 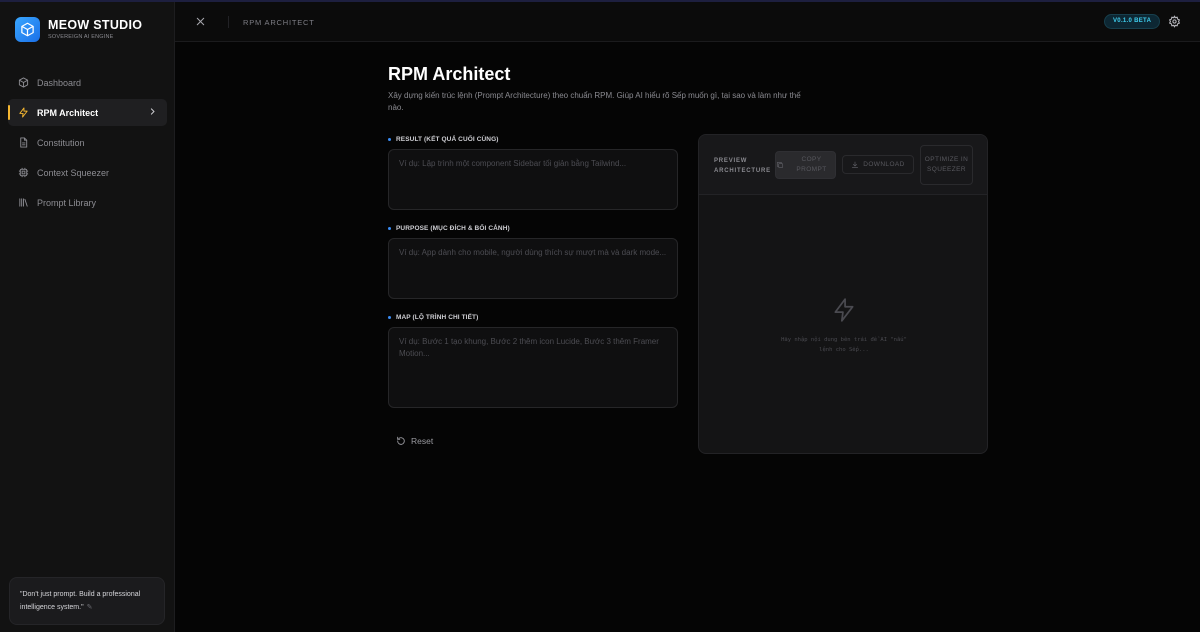 I want to click on close-icon, so click(x=200, y=21).